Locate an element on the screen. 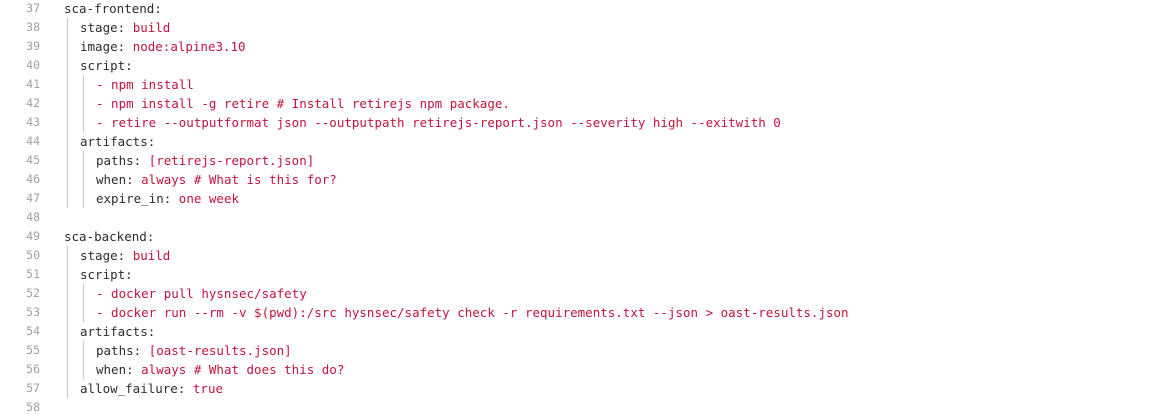 The width and height of the screenshot is (1155, 417). code-text: paths: [oast-results.json] is located at coordinates (178, 350).